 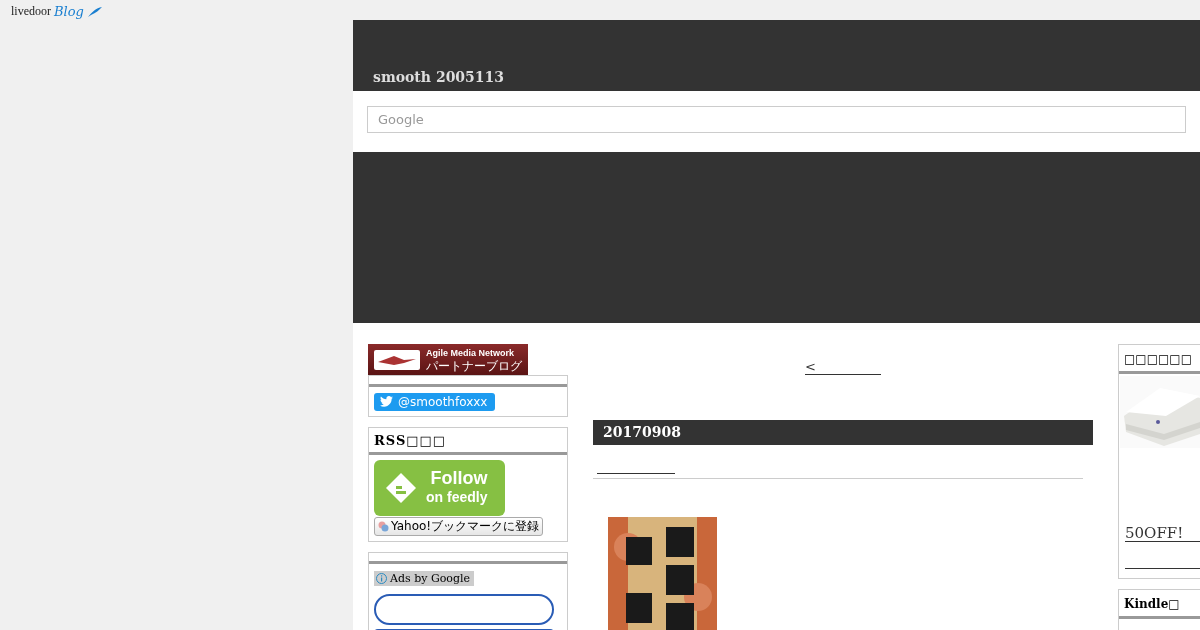 What do you see at coordinates (386, 401) in the screenshot?
I see `bird-icon` at bounding box center [386, 401].